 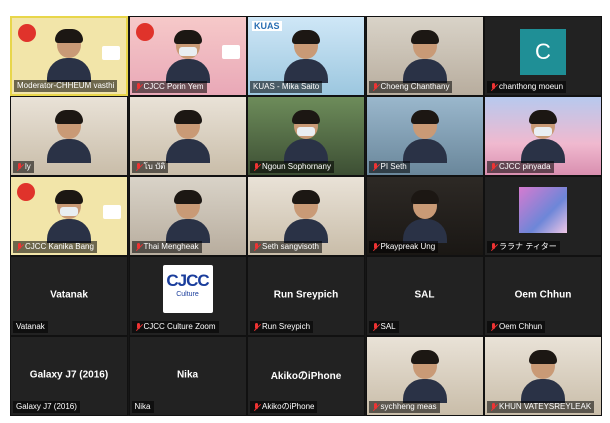 What do you see at coordinates (543, 296) in the screenshot?
I see `participant-tile: Oem Chhun Oem Chhun` at bounding box center [543, 296].